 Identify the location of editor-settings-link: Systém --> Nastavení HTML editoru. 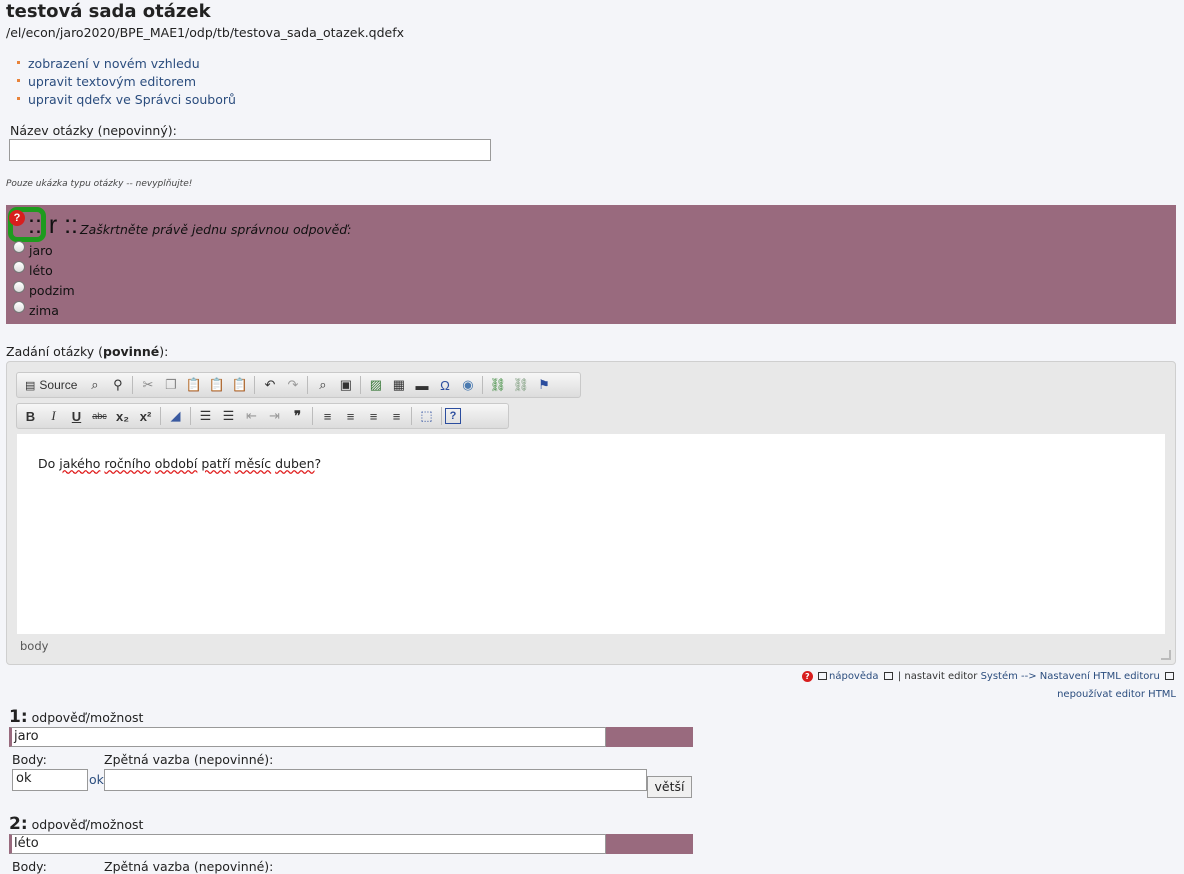
(1070, 676).